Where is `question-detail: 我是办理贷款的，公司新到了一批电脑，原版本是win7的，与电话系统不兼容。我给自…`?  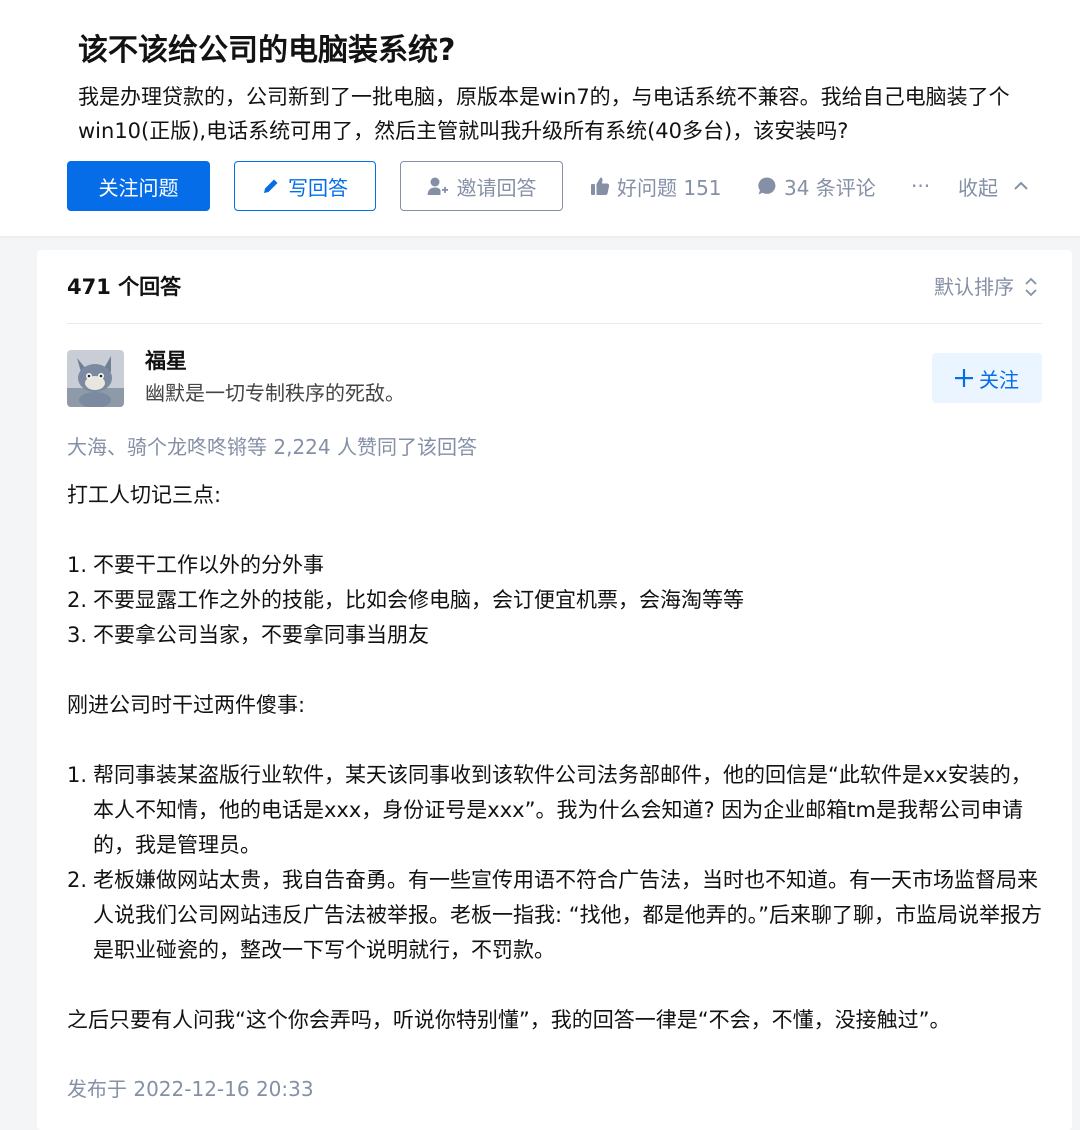
question-detail: 我是办理贷款的，公司新到了一批电脑，原版本是win7的，与电话系统不兼容。我给自… is located at coordinates (544, 114).